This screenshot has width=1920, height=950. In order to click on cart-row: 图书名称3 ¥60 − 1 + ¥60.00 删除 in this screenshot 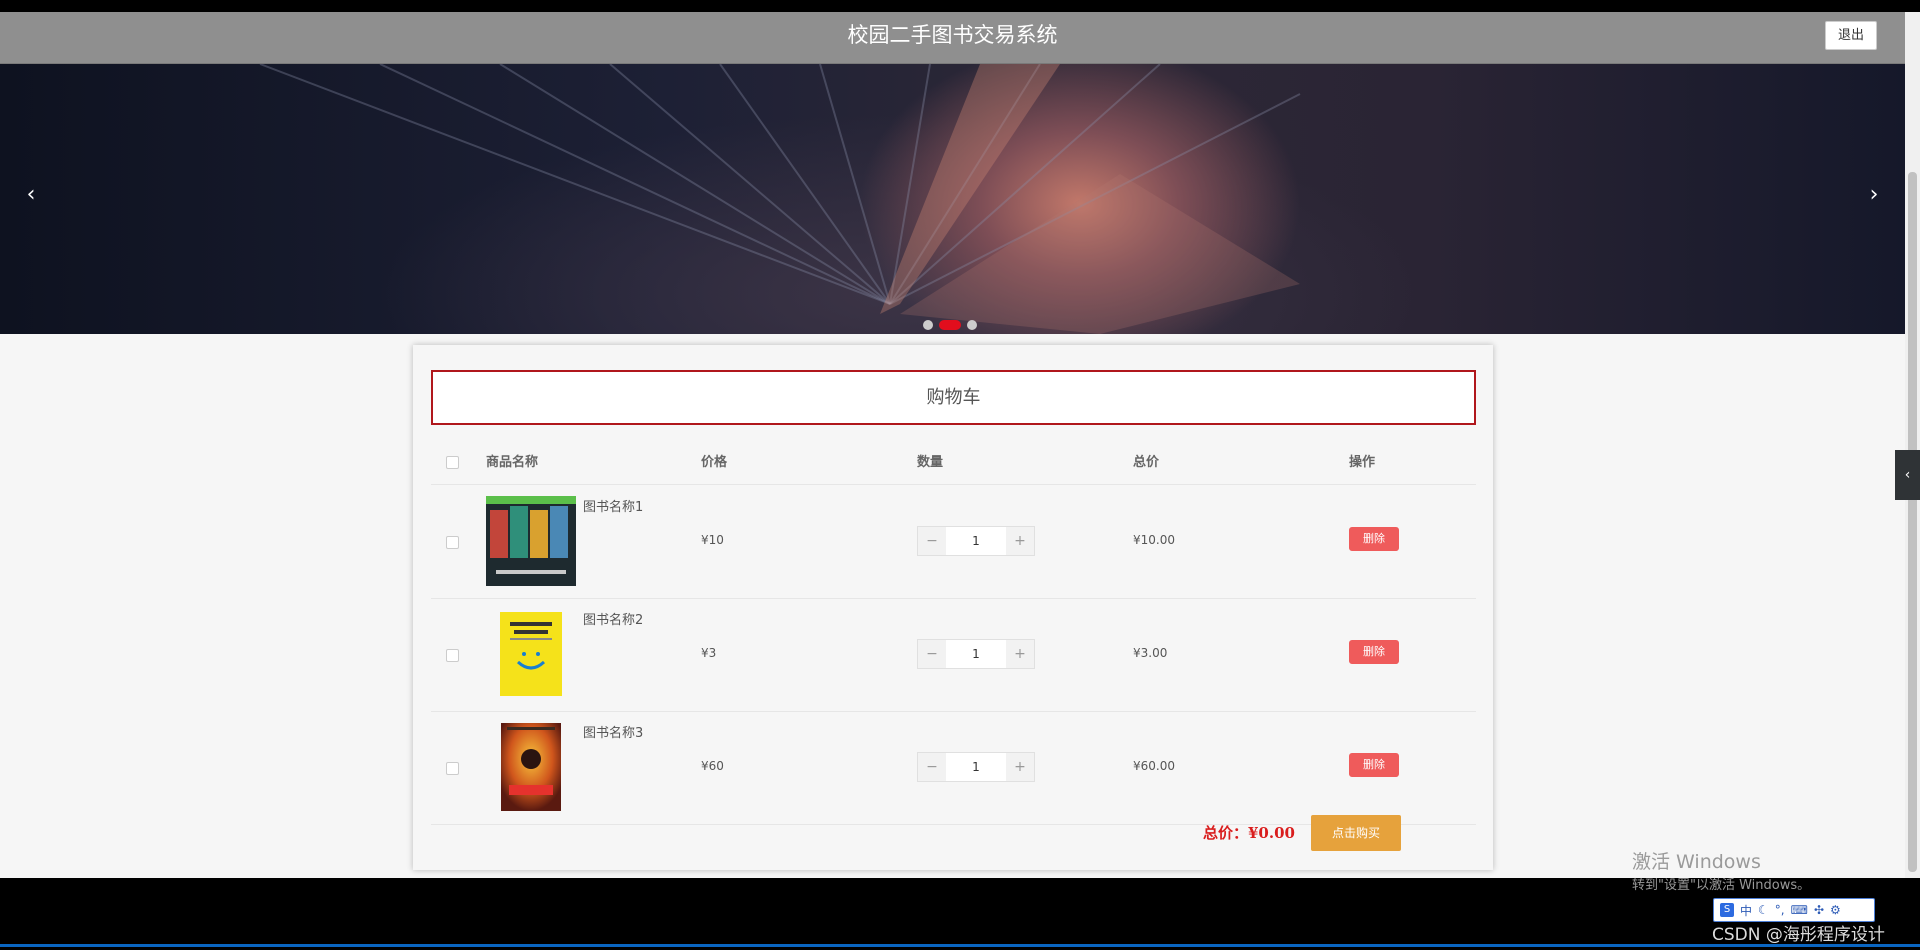, I will do `click(953, 768)`.